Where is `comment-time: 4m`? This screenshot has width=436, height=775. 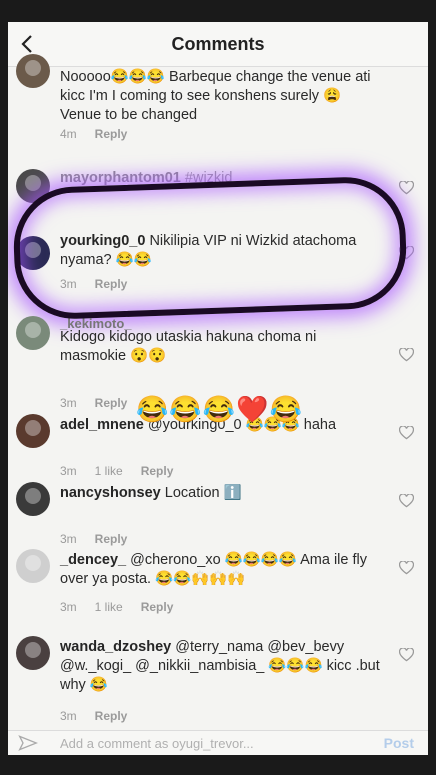
comment-time: 4m is located at coordinates (68, 134).